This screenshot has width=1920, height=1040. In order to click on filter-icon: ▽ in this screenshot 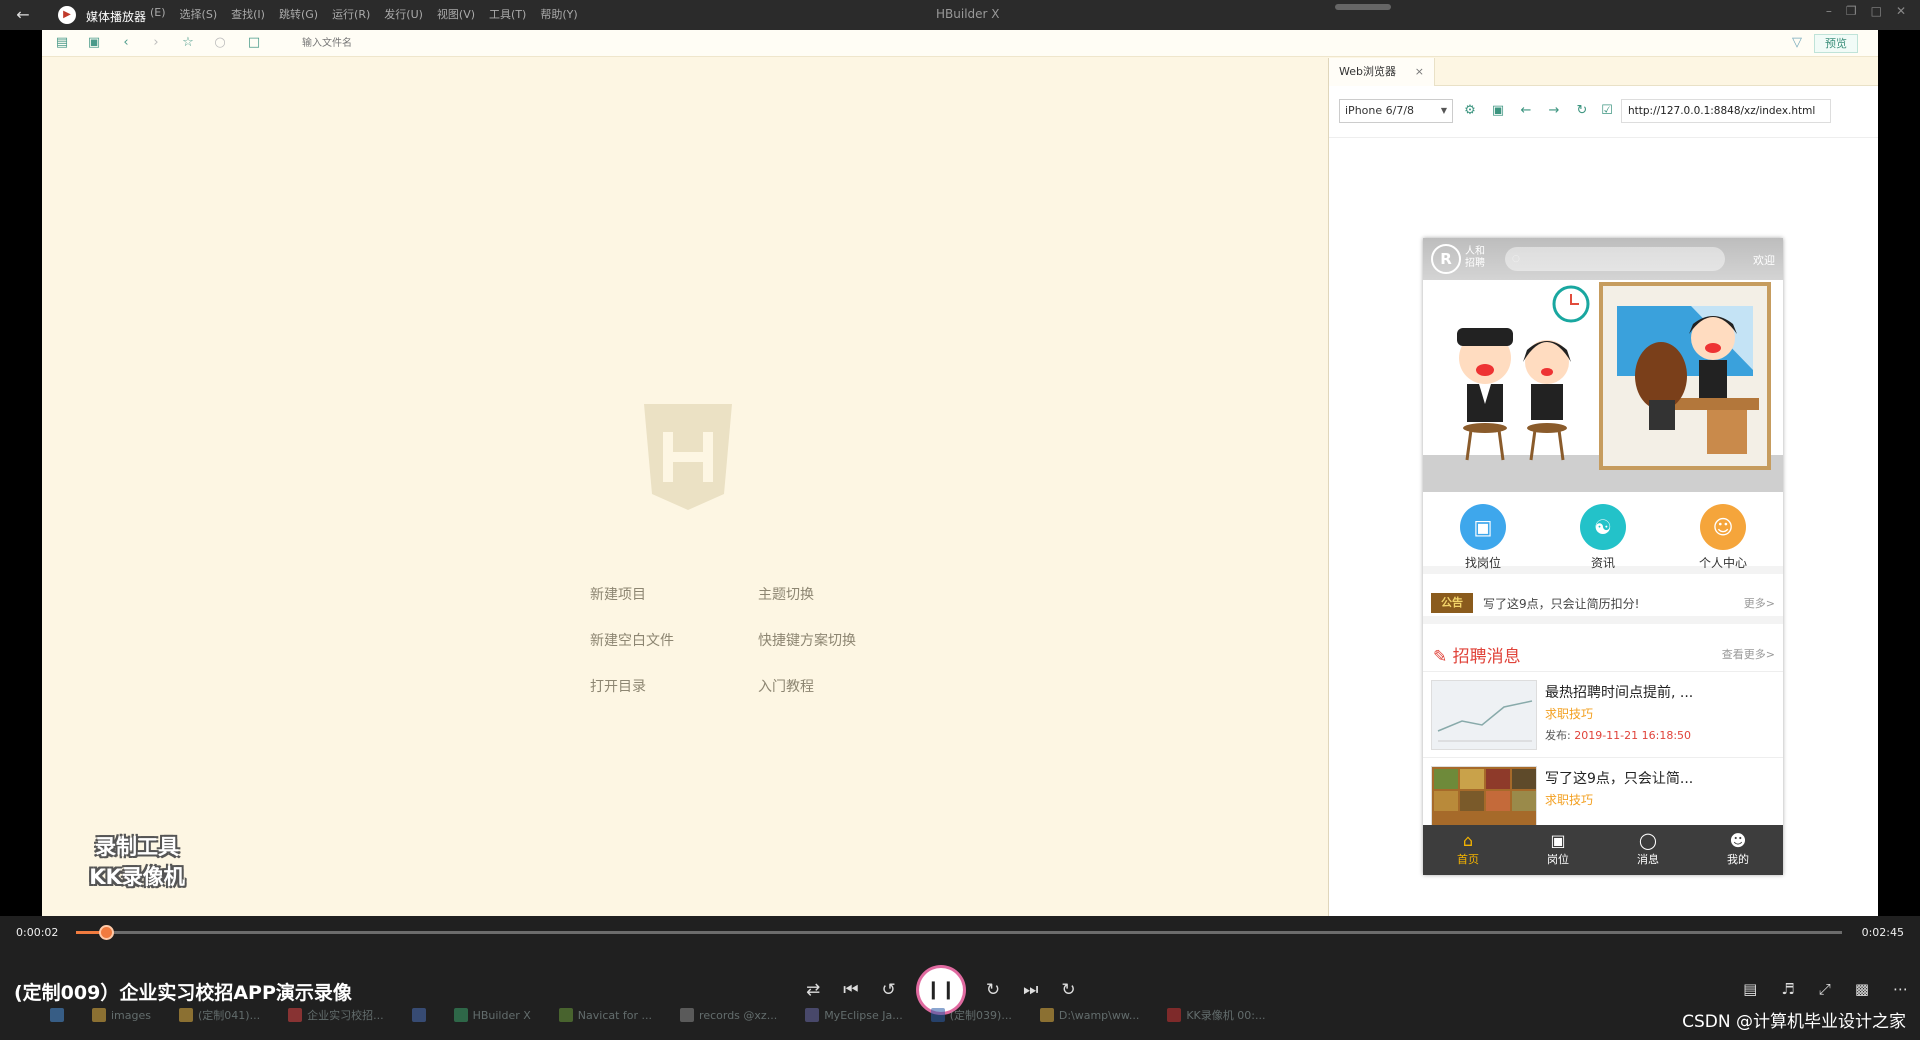, I will do `click(1797, 43)`.